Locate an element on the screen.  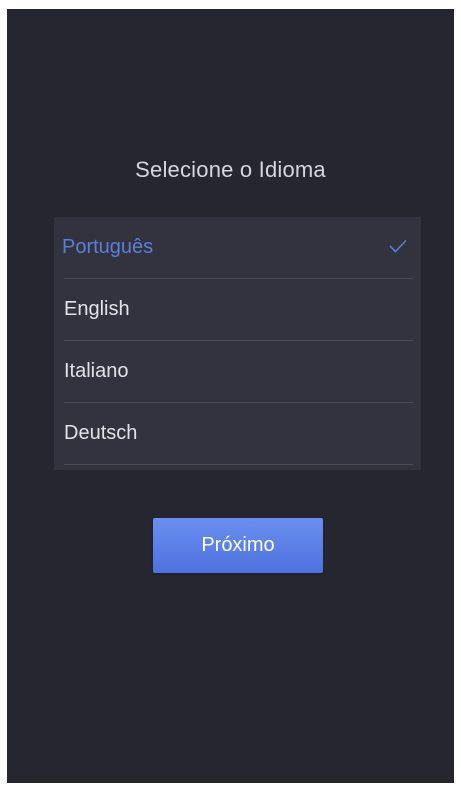
next-button: Próximo is located at coordinates (238, 545).